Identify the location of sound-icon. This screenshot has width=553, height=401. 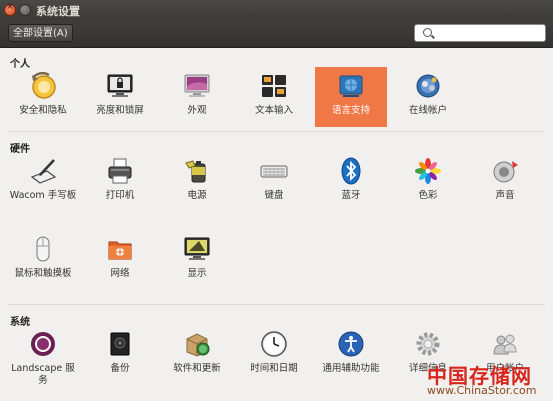
(505, 172).